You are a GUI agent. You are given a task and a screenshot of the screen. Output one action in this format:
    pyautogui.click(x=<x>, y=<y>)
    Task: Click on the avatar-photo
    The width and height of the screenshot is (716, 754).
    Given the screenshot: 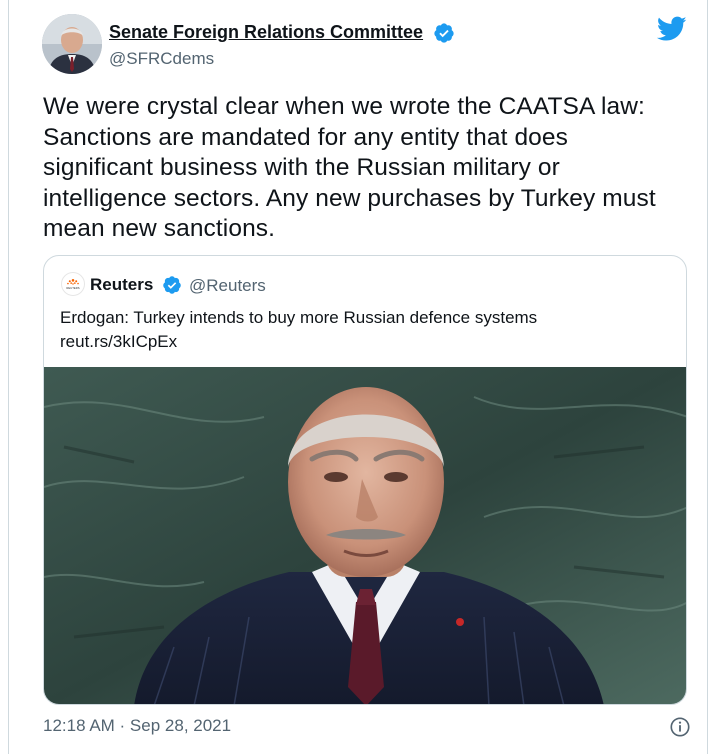 What is the action you would take?
    pyautogui.click(x=72, y=44)
    